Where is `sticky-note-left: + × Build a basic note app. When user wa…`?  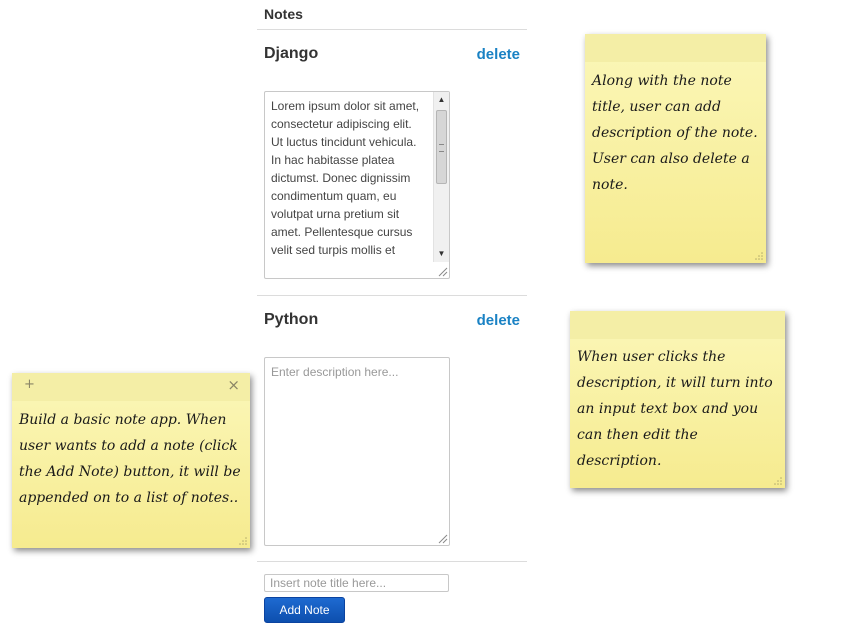
sticky-note-left: + × Build a basic note app. When user wa… is located at coordinates (131, 460).